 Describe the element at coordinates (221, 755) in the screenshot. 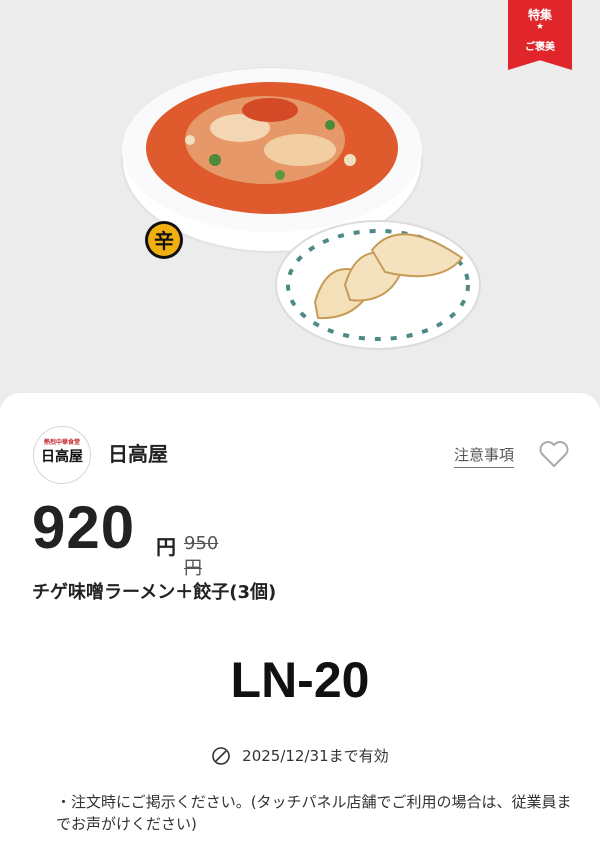

I see `clock-icon` at that location.